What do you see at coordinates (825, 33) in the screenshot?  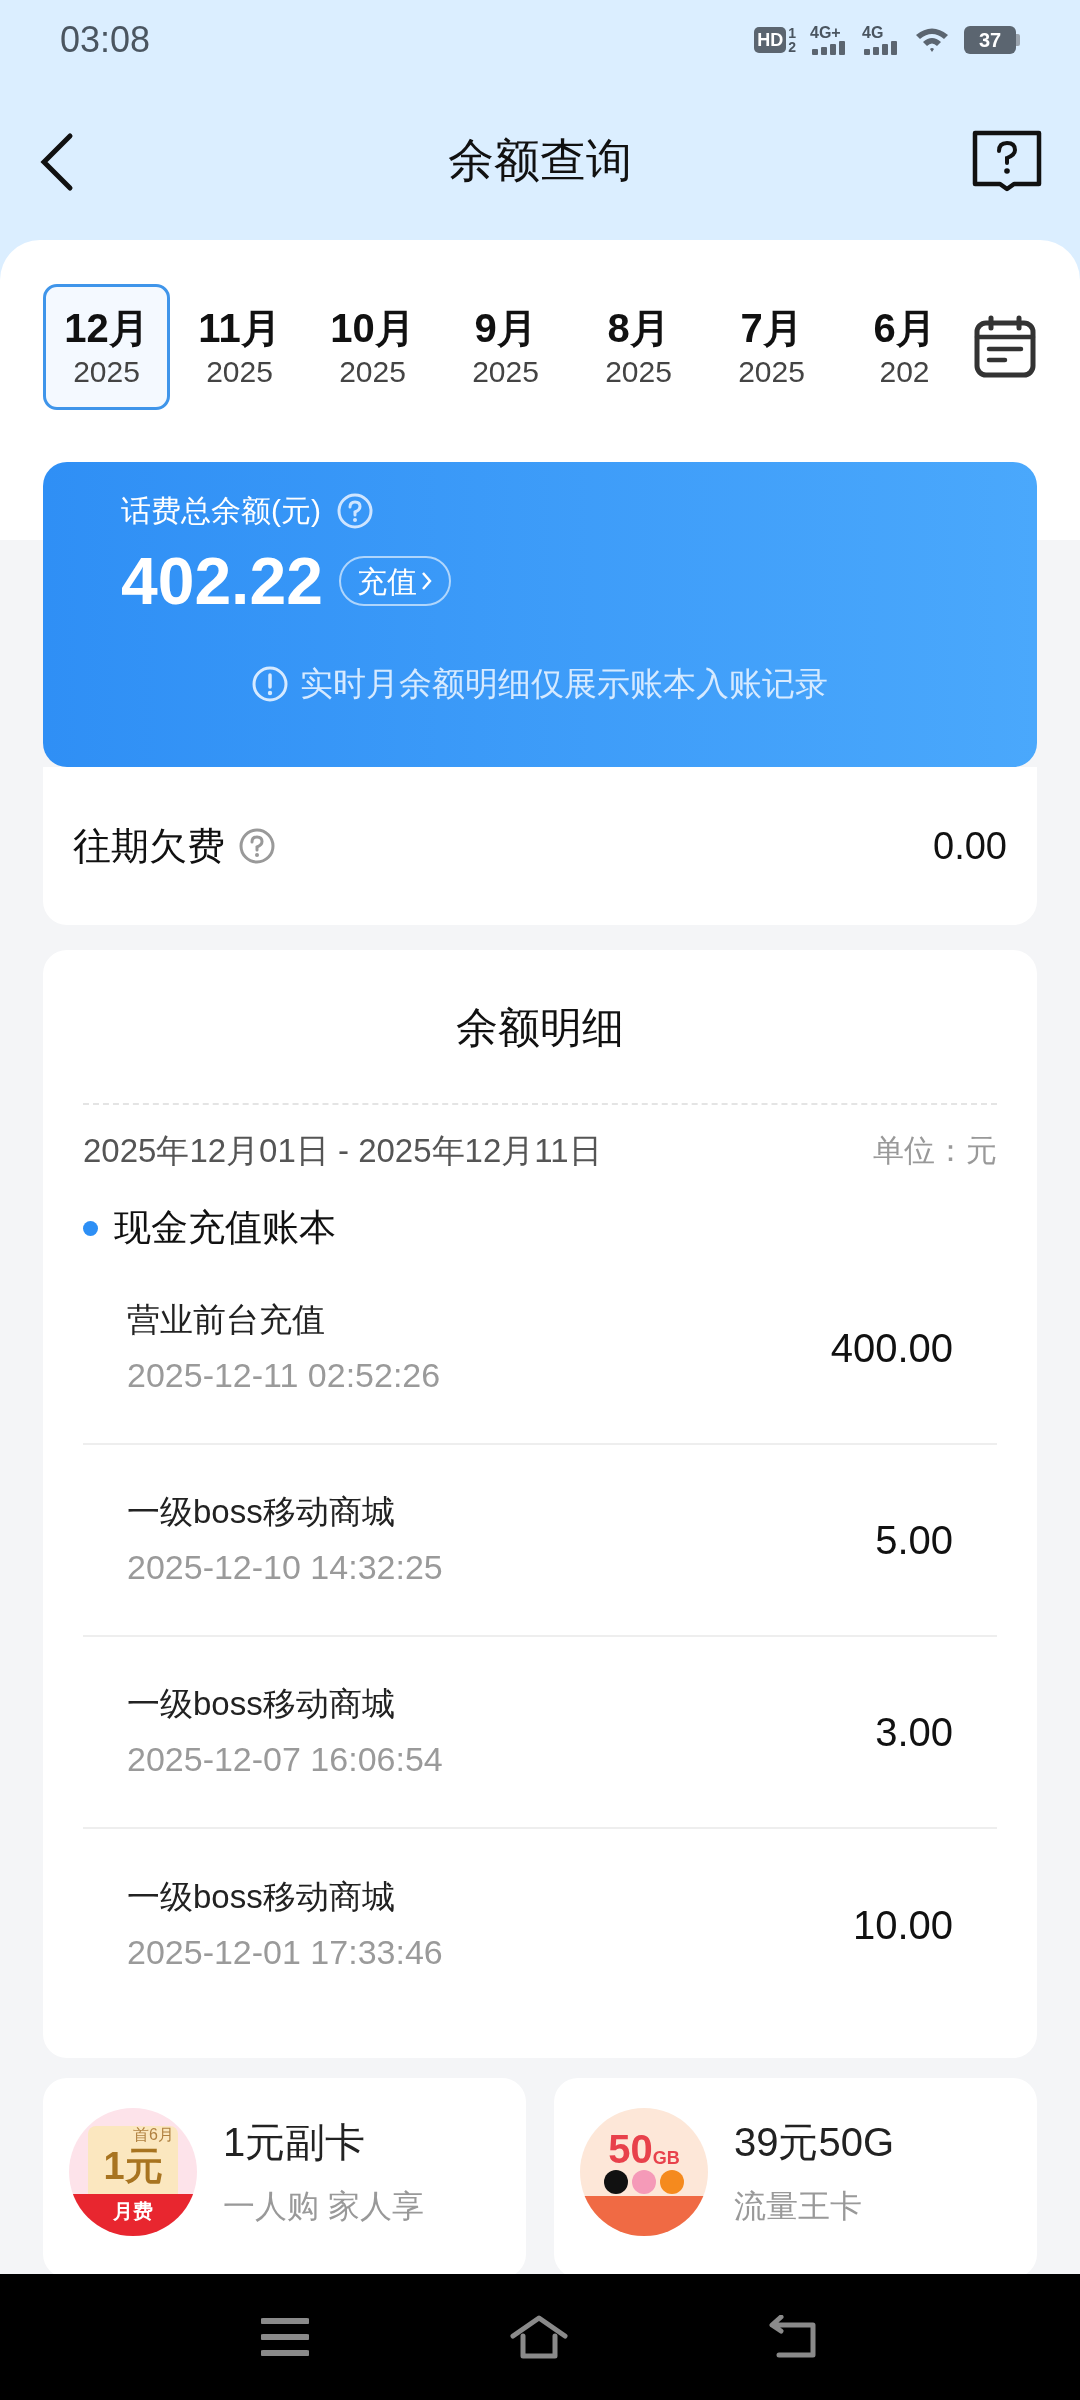 I see `network-type: 4G+` at bounding box center [825, 33].